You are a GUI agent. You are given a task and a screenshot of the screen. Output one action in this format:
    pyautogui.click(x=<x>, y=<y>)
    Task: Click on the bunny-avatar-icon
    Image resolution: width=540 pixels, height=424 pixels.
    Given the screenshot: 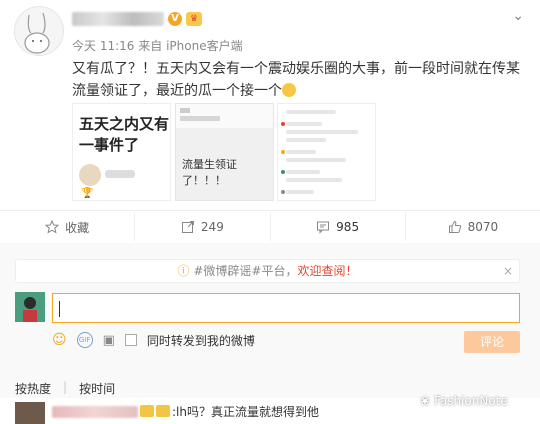 What is the action you would take?
    pyautogui.click(x=37, y=33)
    